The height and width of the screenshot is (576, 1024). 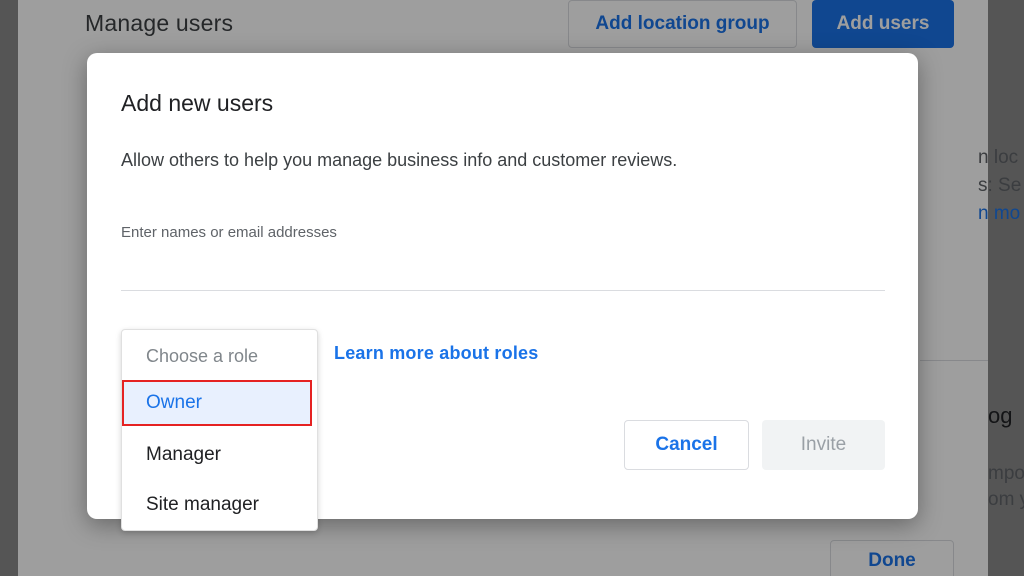 I want to click on role-option-manager: Manager, so click(x=220, y=455).